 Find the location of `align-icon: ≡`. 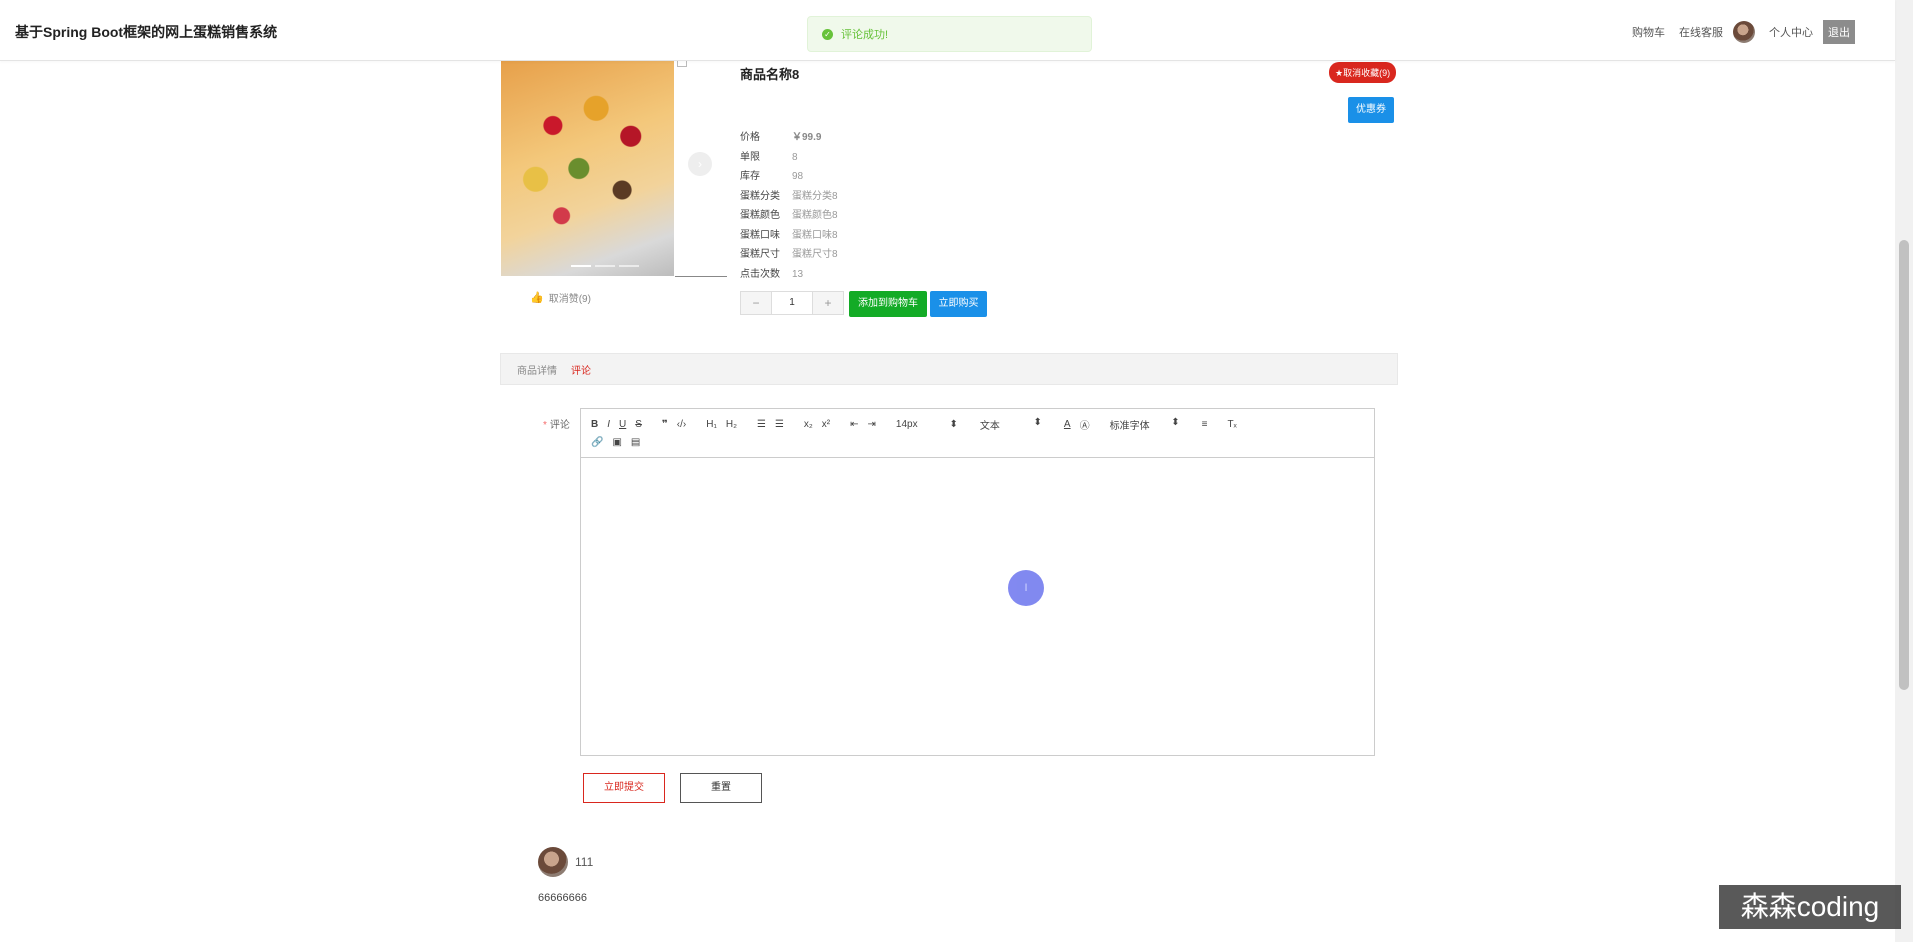

align-icon: ≡ is located at coordinates (1205, 424).